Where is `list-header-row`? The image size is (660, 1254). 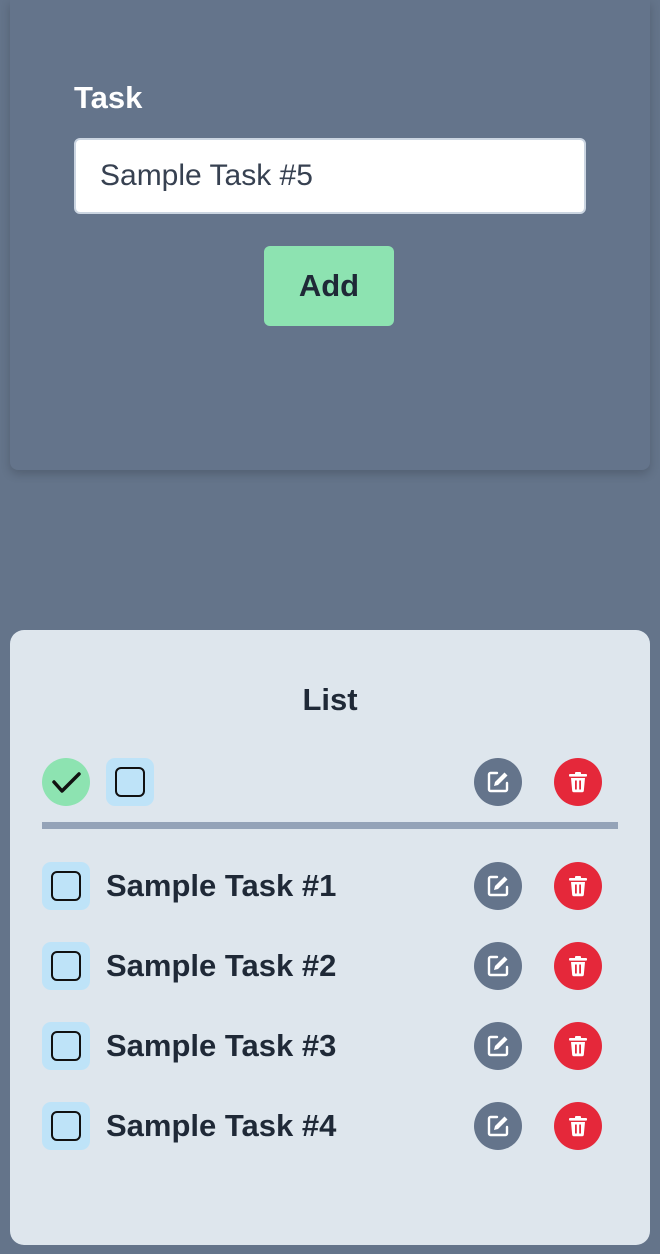 list-header-row is located at coordinates (330, 782).